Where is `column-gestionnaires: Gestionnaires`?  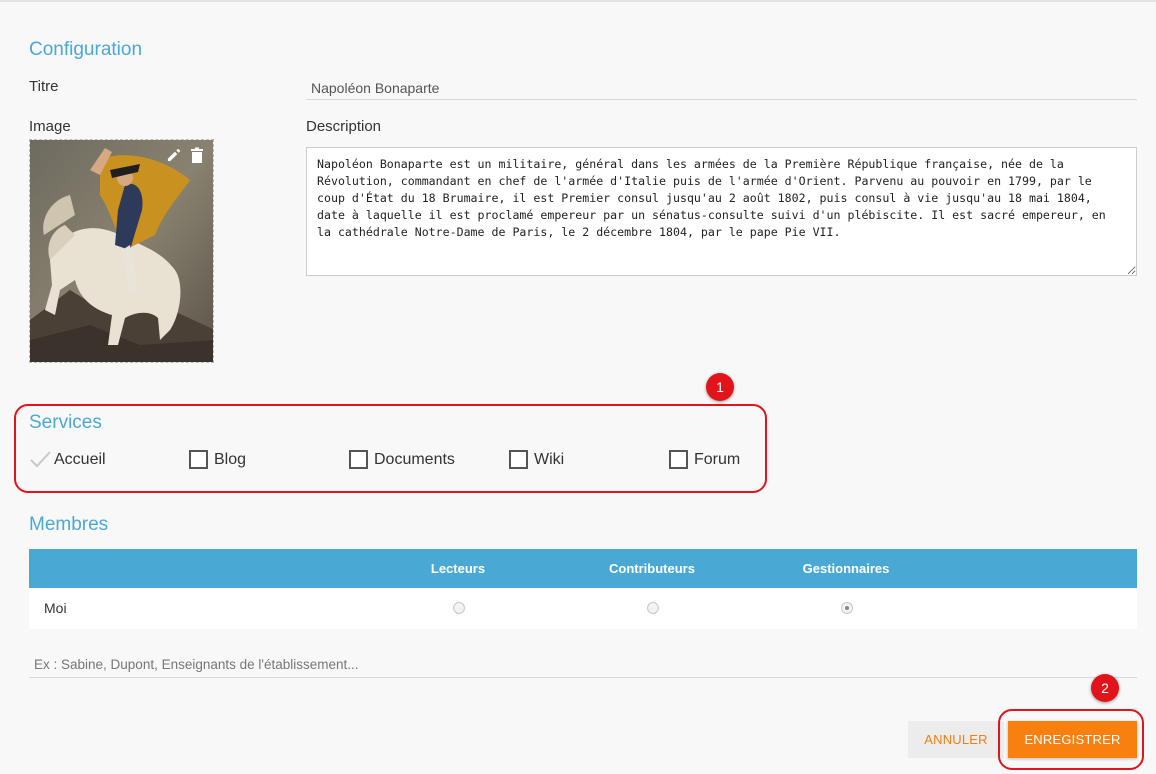 column-gestionnaires: Gestionnaires is located at coordinates (846, 568).